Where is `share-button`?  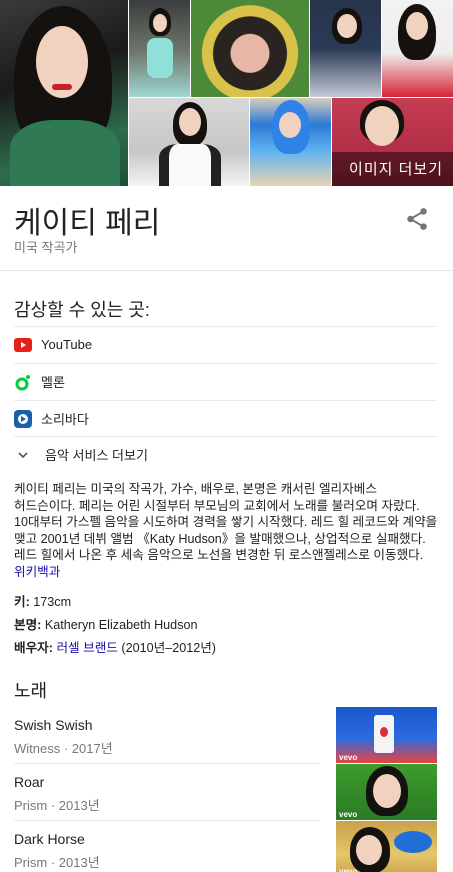
share-button is located at coordinates (417, 219).